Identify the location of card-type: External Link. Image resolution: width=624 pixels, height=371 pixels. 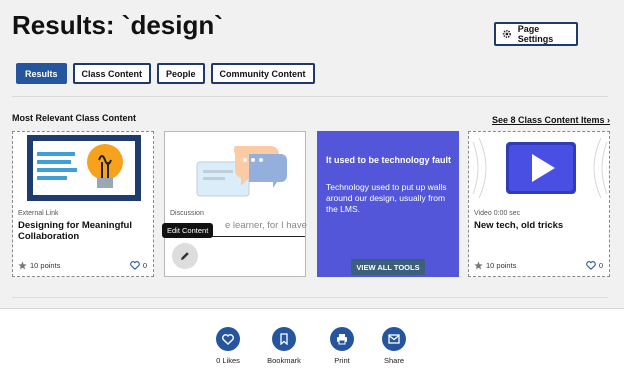
(38, 213).